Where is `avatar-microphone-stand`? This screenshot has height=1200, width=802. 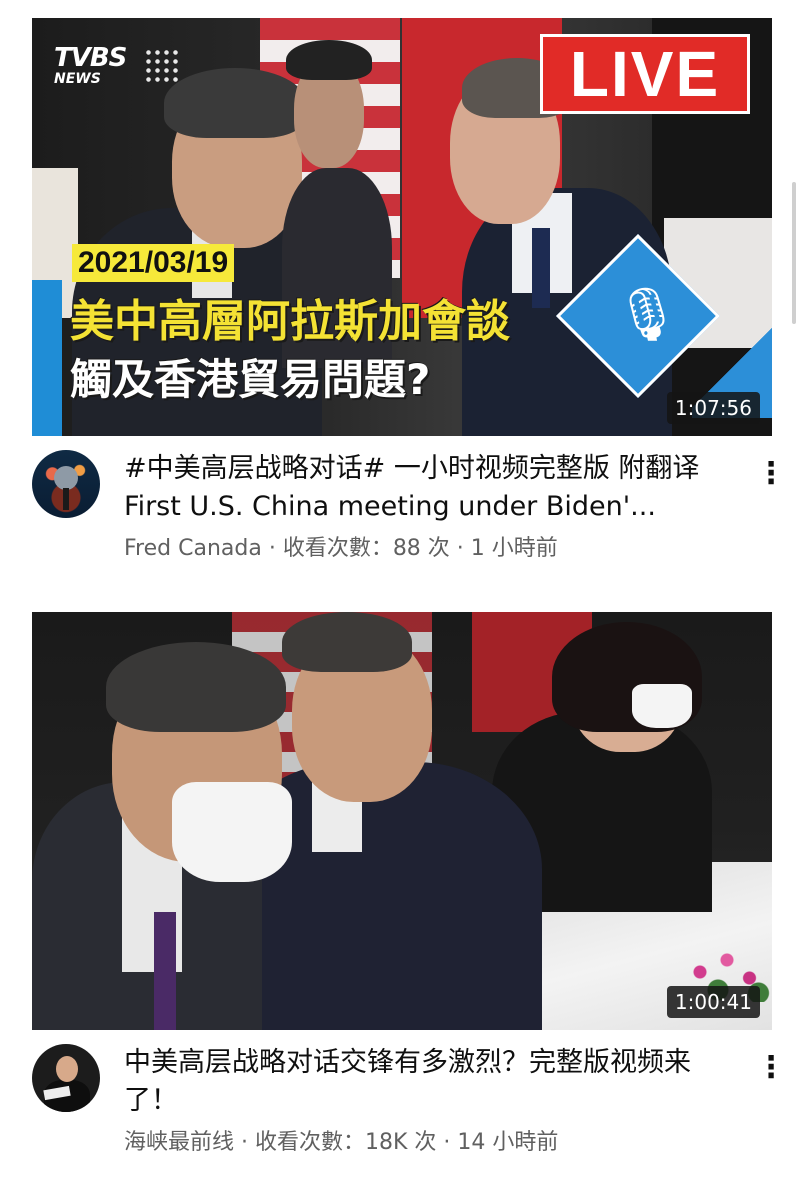 avatar-microphone-stand is located at coordinates (66, 499).